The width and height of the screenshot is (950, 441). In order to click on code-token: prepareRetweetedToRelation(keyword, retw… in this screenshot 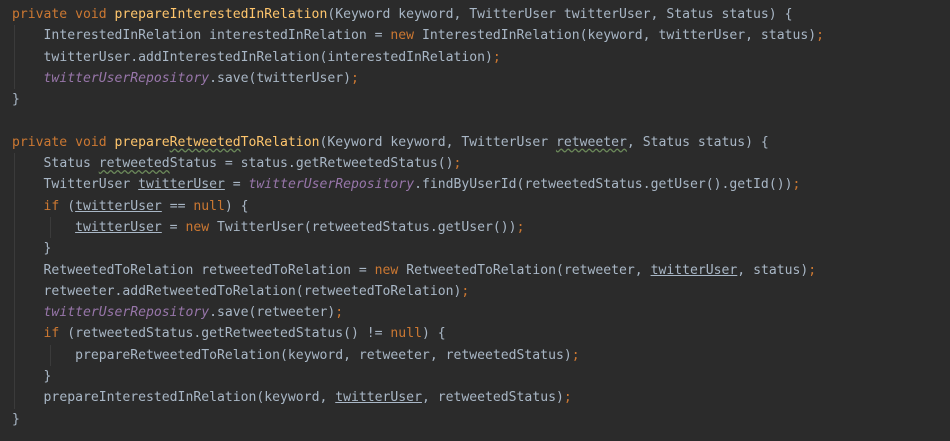, I will do `click(323, 355)`.